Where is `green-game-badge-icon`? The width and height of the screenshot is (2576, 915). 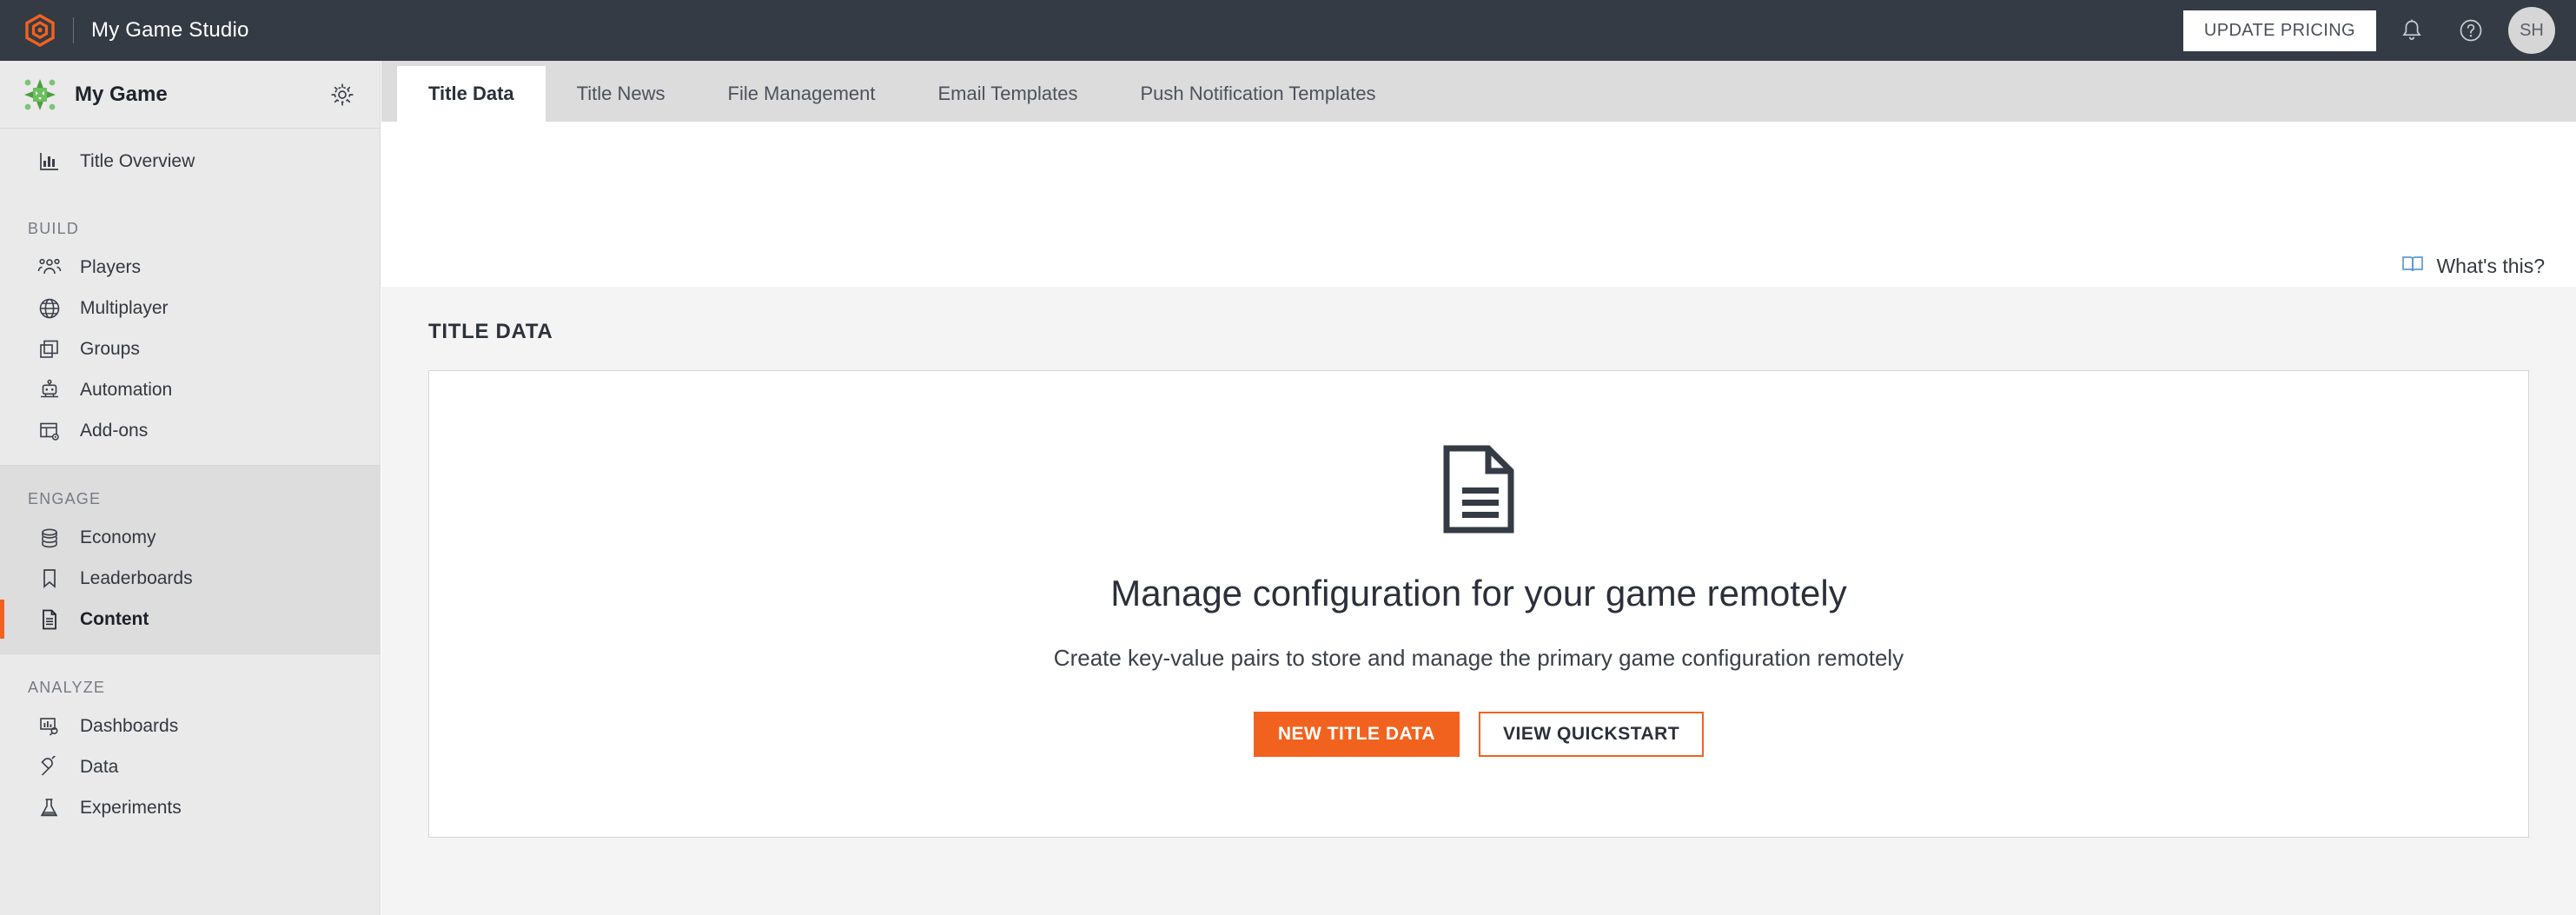
green-game-badge-icon is located at coordinates (40, 95).